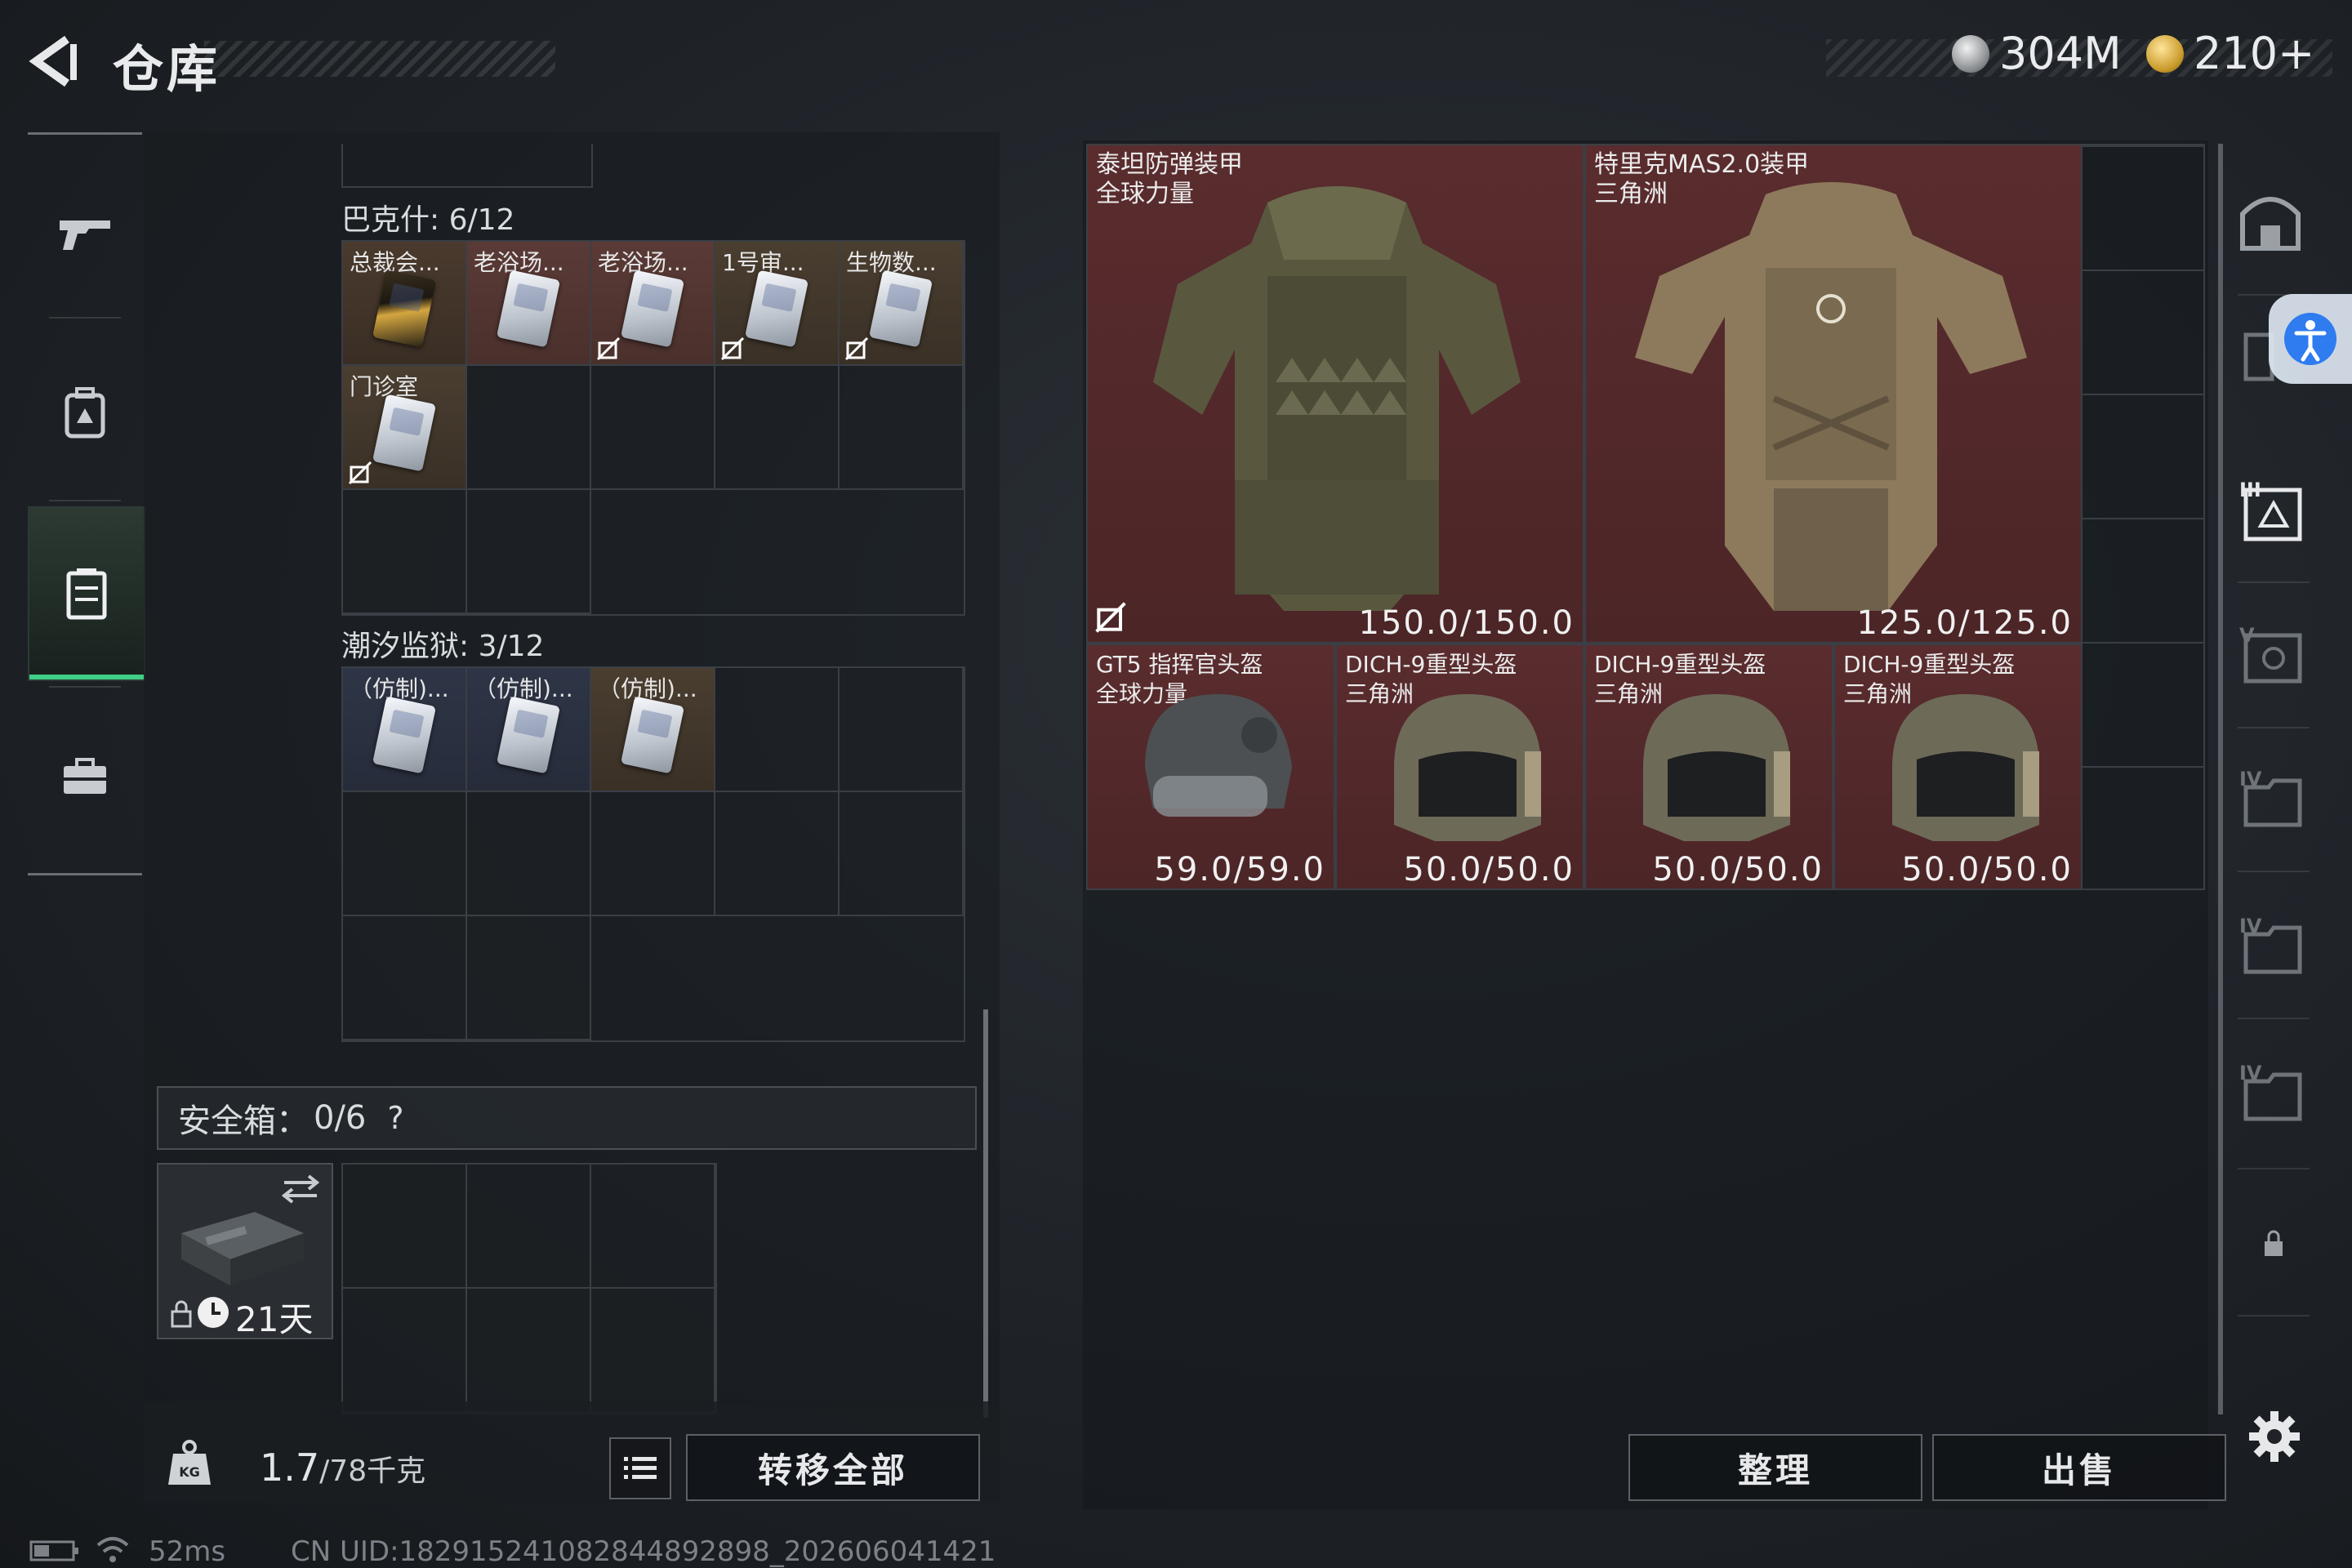 This screenshot has width=2352, height=1568. What do you see at coordinates (2274, 1436) in the screenshot?
I see `gear-icon` at bounding box center [2274, 1436].